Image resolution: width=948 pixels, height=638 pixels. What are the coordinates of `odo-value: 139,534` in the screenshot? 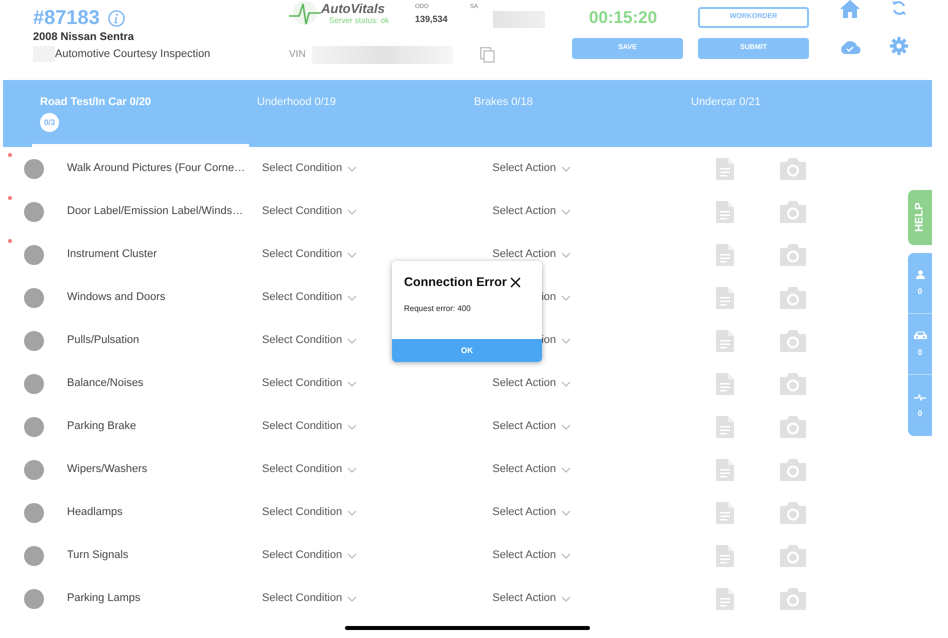 It's located at (431, 19).